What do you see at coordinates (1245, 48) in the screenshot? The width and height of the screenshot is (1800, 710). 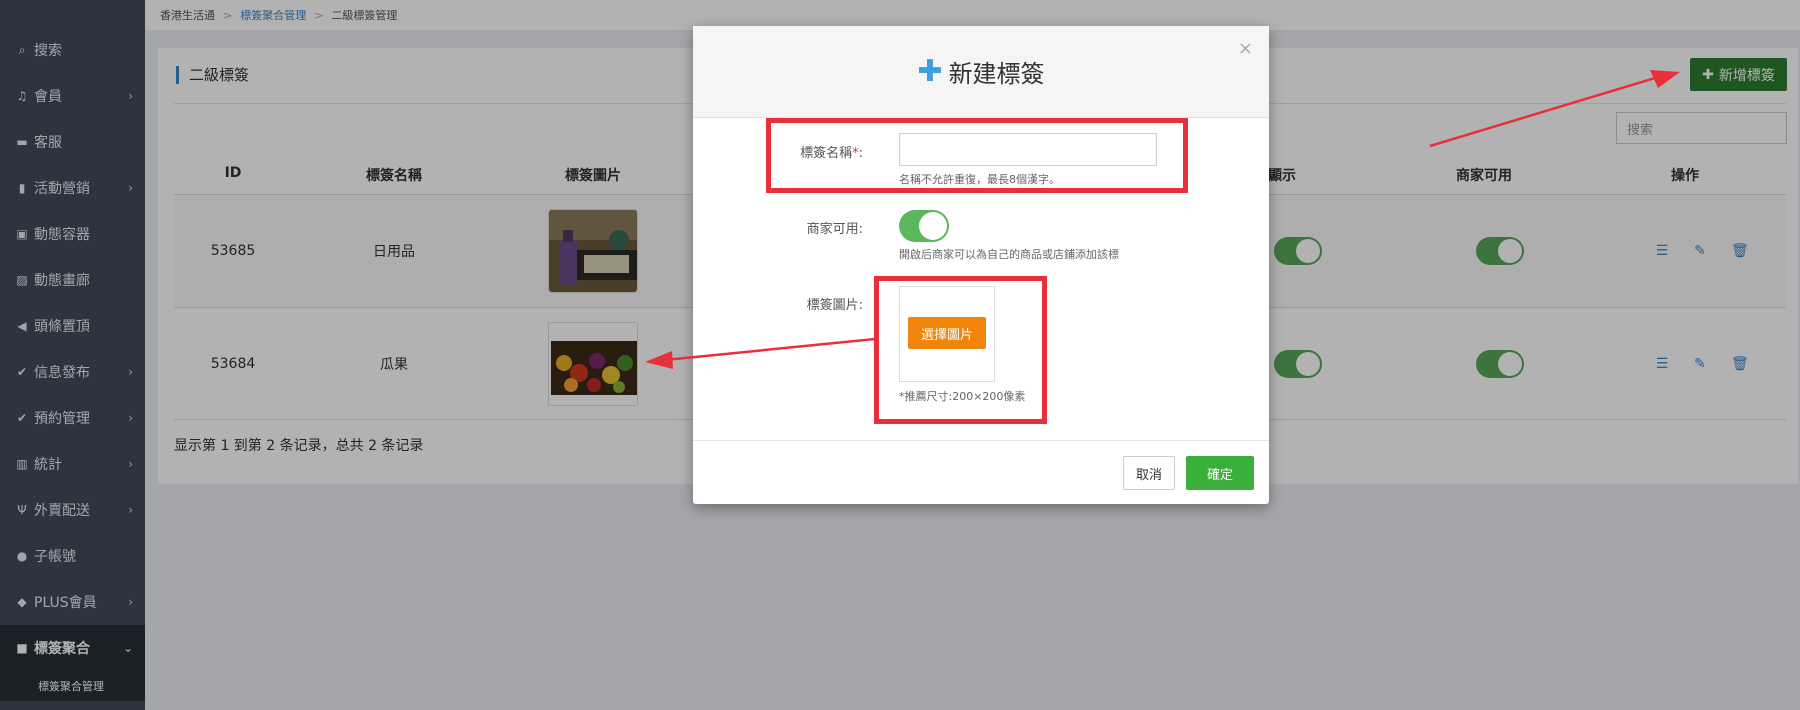 I see `close-icon: ×` at bounding box center [1245, 48].